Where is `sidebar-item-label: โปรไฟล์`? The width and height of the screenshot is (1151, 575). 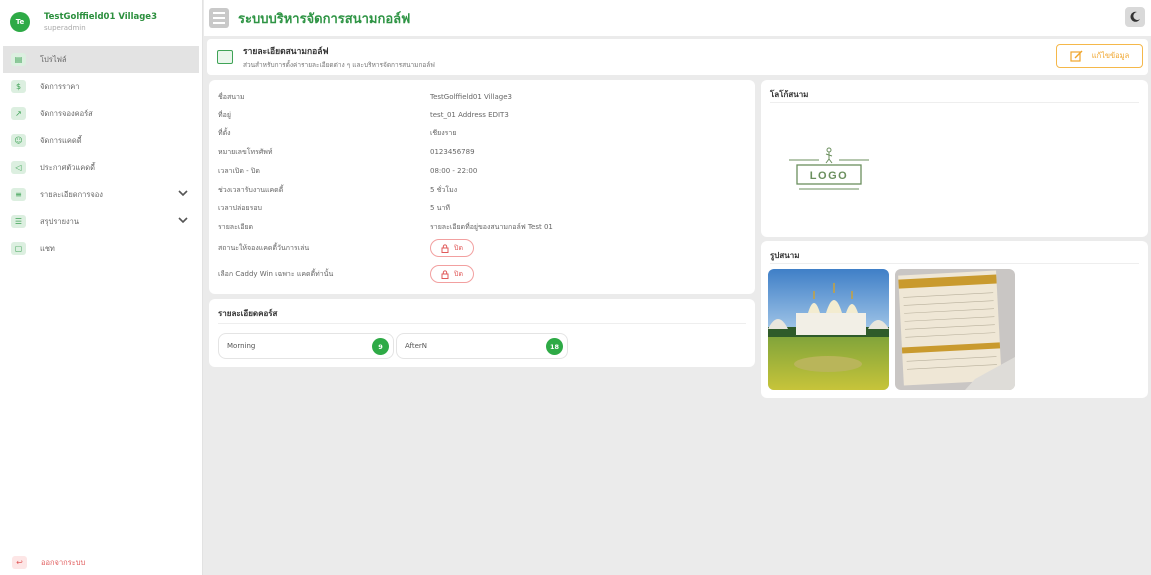 sidebar-item-label: โปรไฟล์ is located at coordinates (53, 59).